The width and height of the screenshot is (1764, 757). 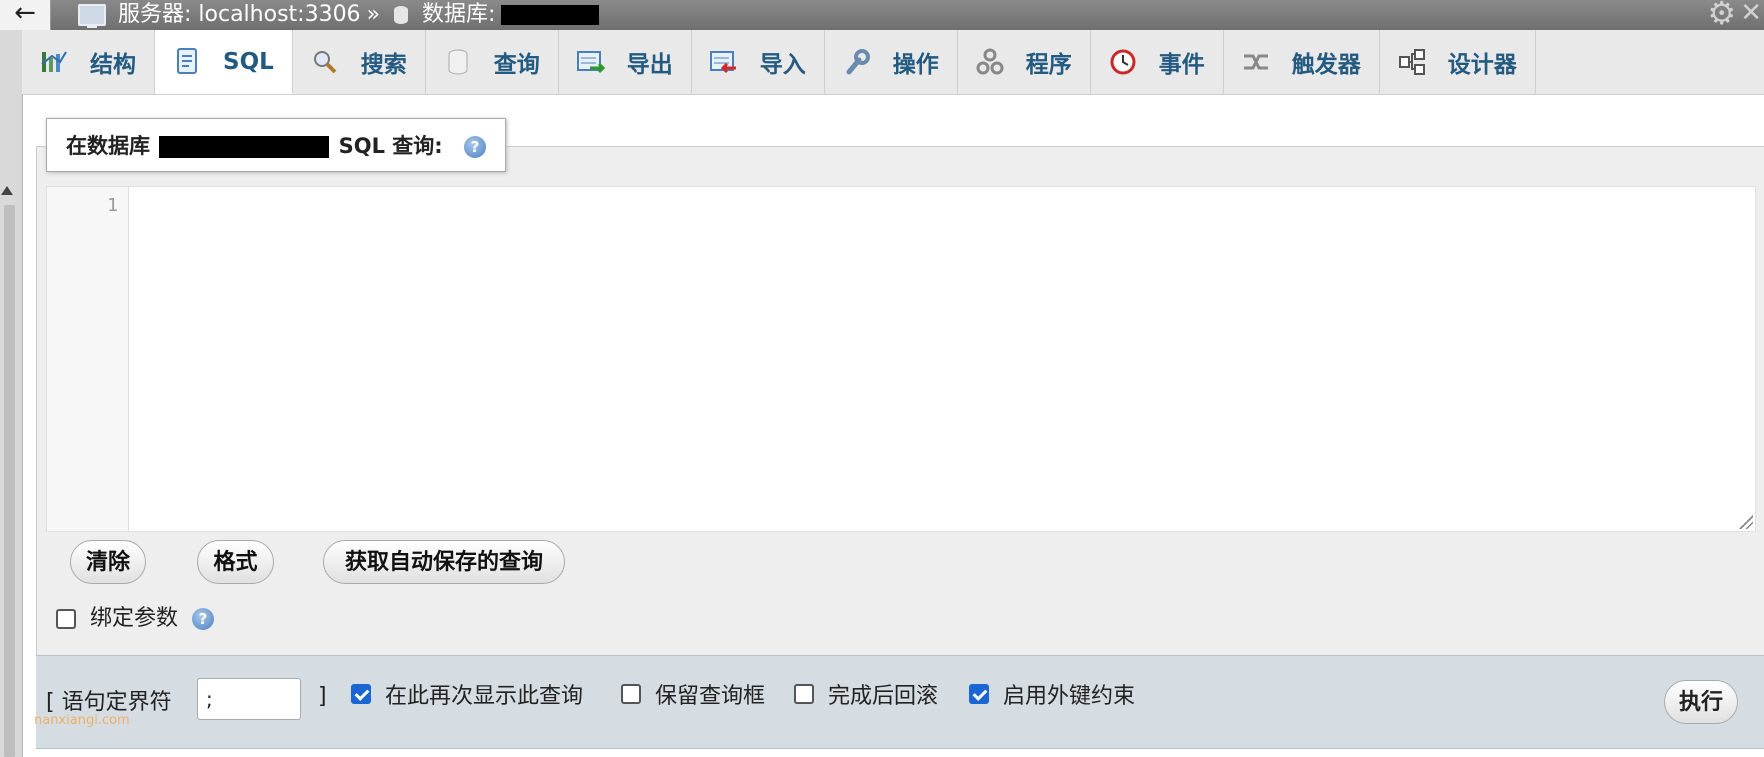 I want to click on bind-parameters-checkbox, so click(x=66, y=619).